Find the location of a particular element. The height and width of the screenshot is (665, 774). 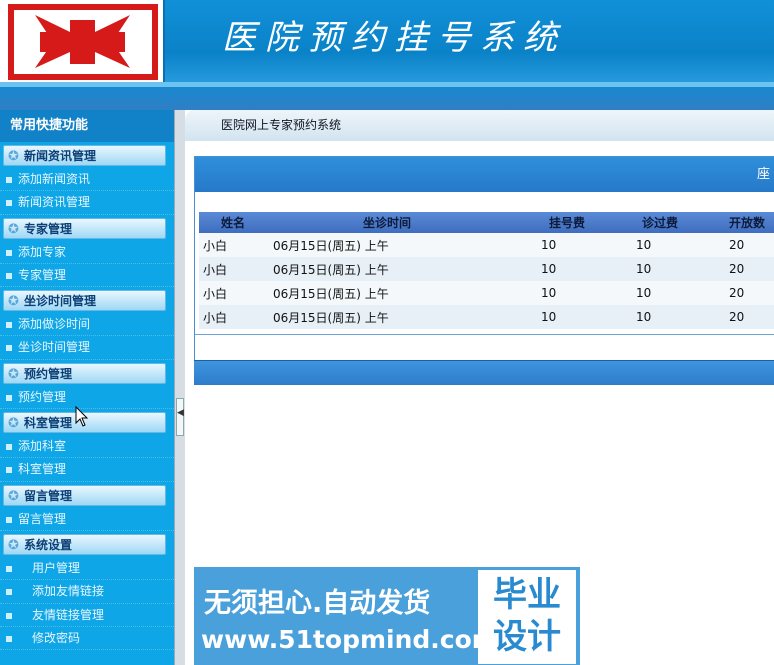

group-messages: ✪ 留言管理 is located at coordinates (84, 495).